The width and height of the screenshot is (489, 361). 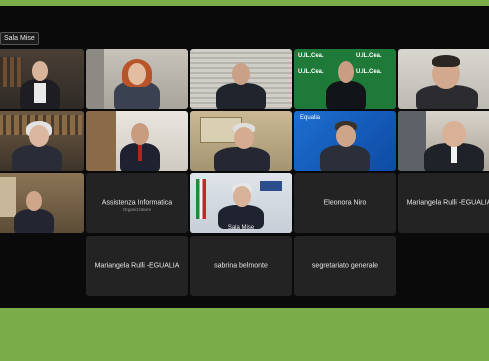 I want to click on video-tile-equalia-man: Equalia, so click(x=345, y=141).